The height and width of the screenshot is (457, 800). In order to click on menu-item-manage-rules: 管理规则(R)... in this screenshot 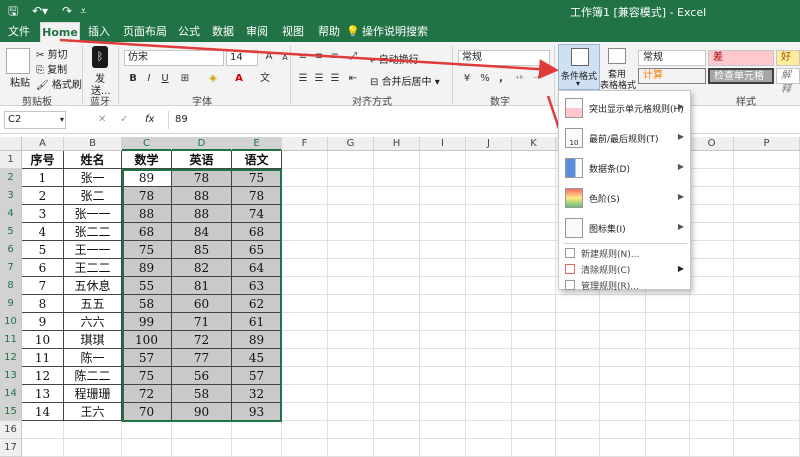, I will do `click(624, 285)`.